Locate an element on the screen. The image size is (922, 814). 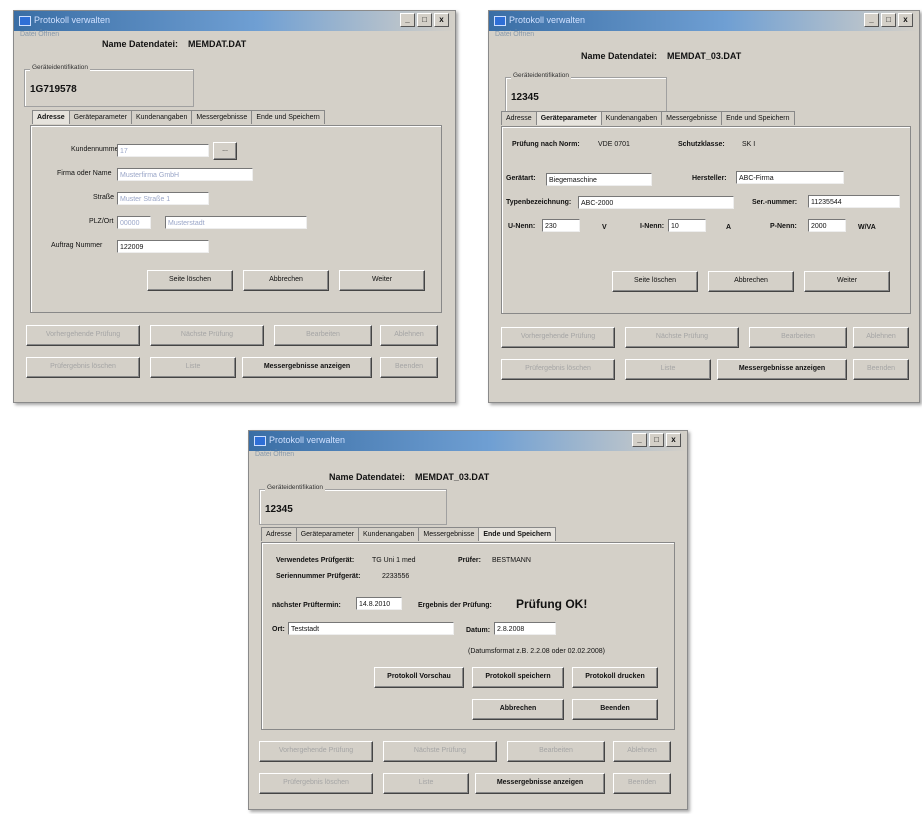
street-input: Muster Straße 1 is located at coordinates (163, 198).